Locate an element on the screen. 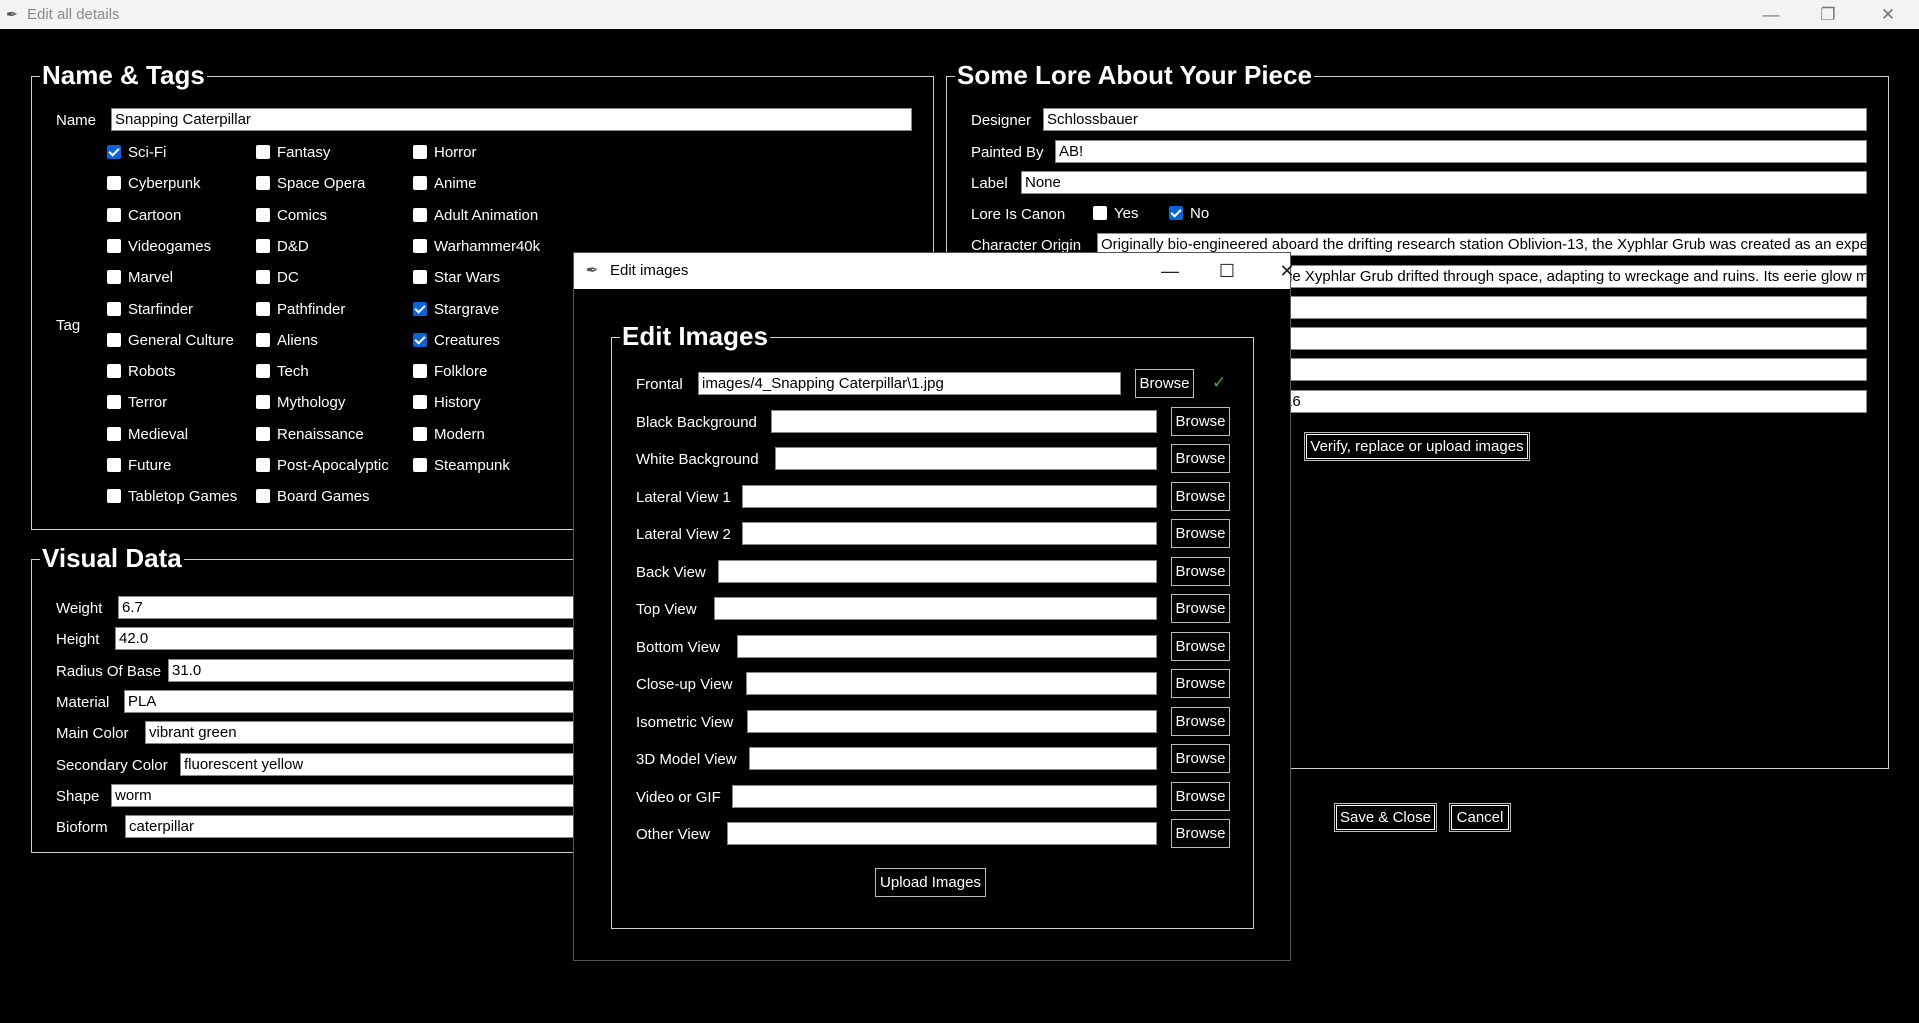  tag-checkbox: Steampunk is located at coordinates (461, 467).